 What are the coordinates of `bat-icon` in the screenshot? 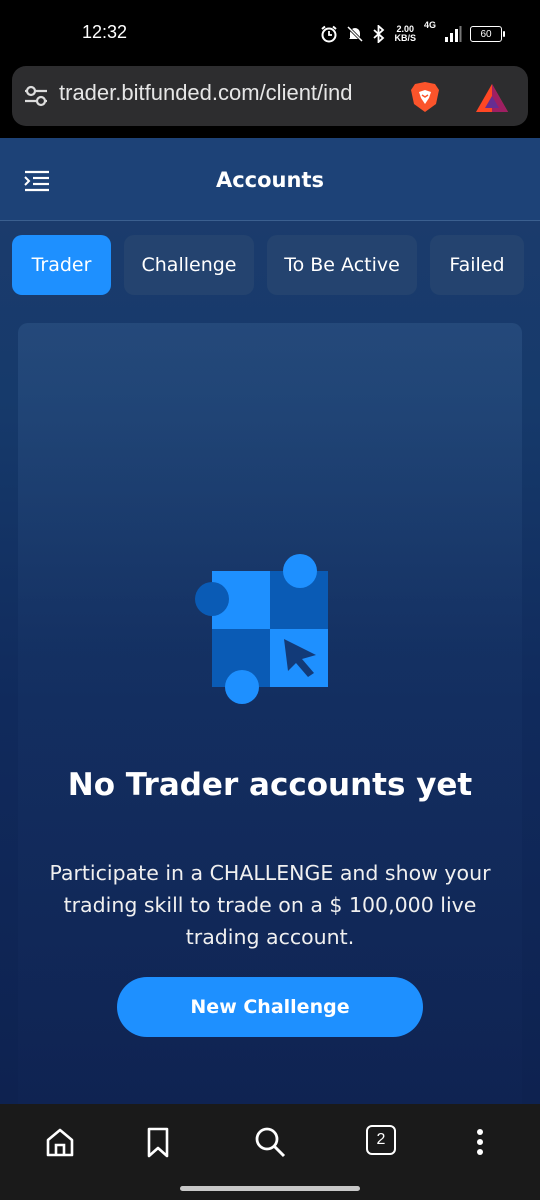 It's located at (492, 98).